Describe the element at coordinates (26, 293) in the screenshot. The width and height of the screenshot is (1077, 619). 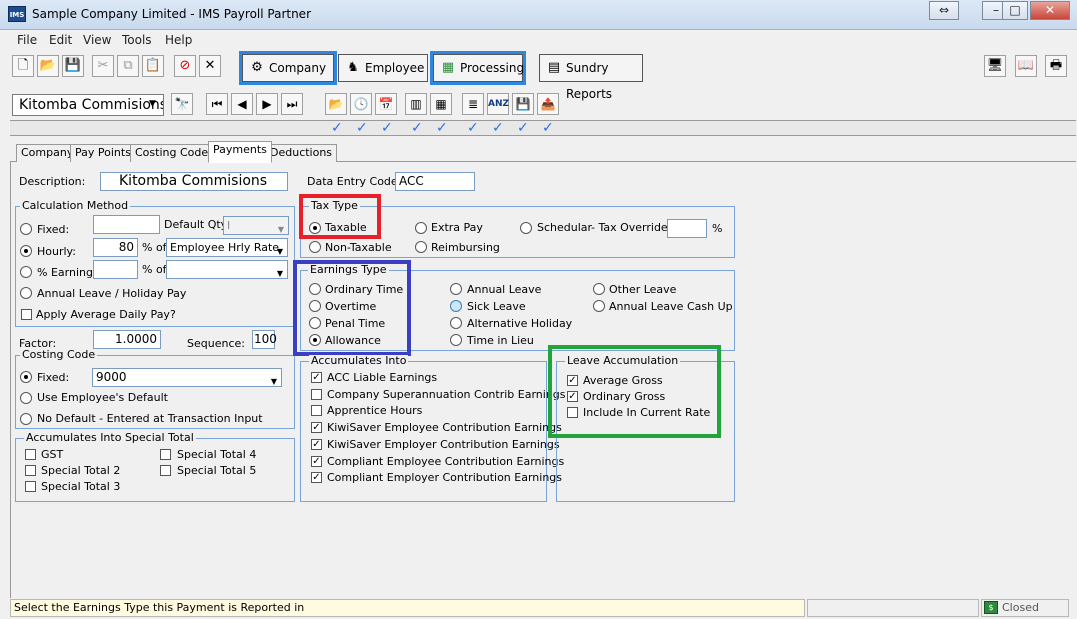
I see `annual-leave-radio` at that location.